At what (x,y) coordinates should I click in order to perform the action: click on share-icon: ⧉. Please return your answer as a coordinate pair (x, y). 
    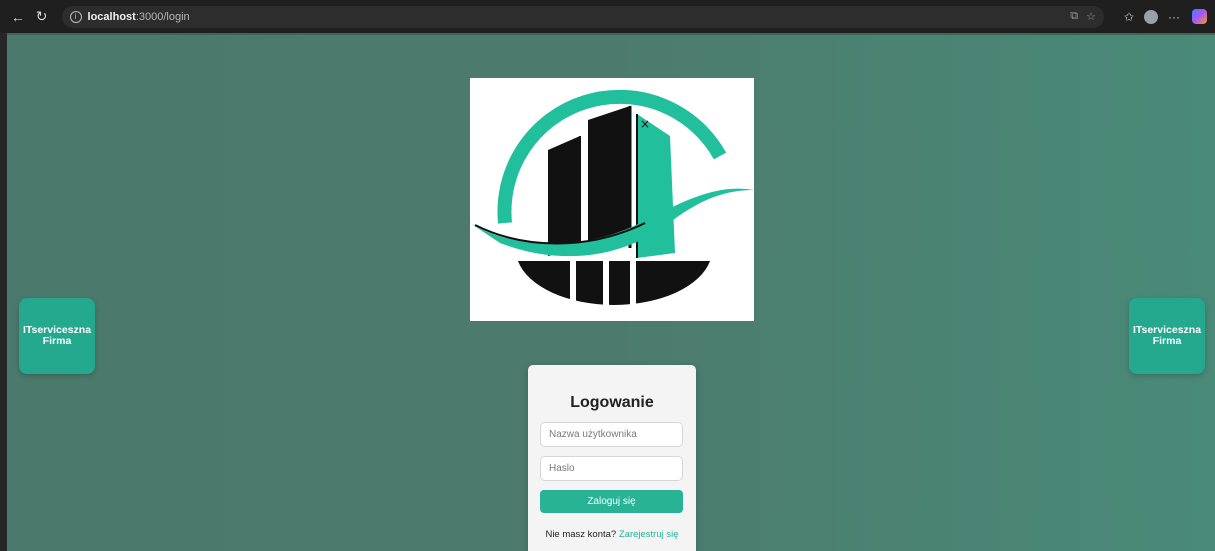
    Looking at the image, I should click on (1074, 16).